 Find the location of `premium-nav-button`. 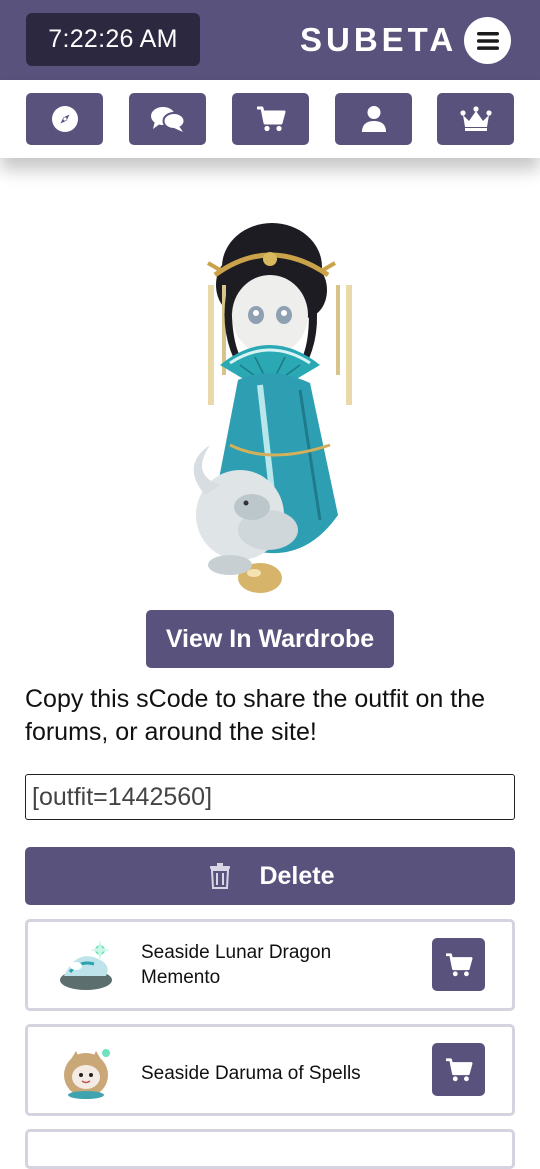

premium-nav-button is located at coordinates (475, 119).